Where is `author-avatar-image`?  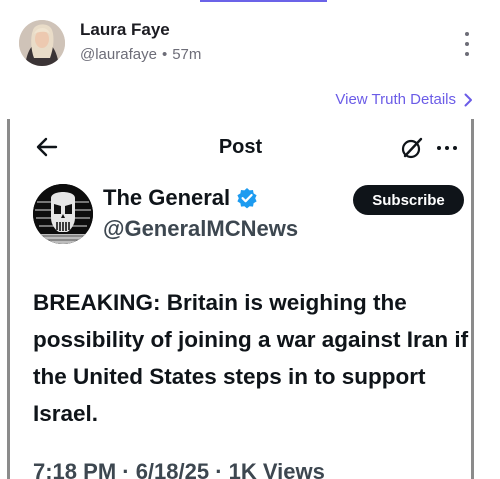
author-avatar-image is located at coordinates (42, 43).